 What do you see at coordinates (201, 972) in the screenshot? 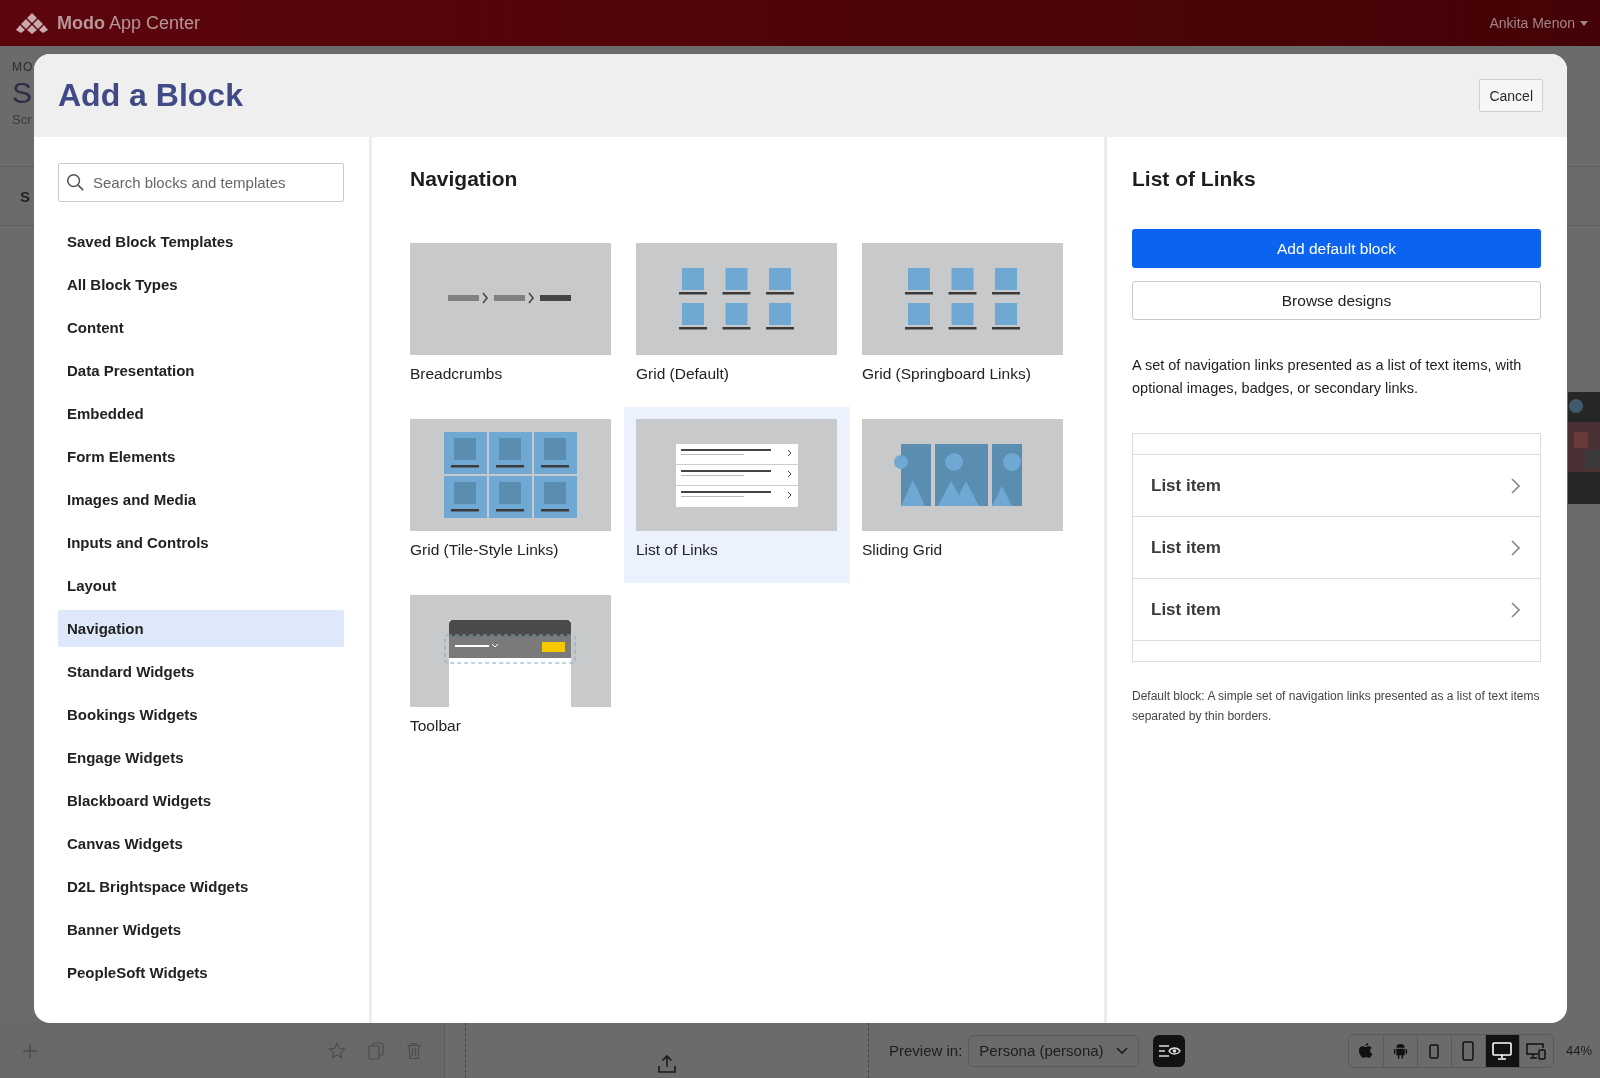
I see `category-item: PeopleSoft Widgets` at bounding box center [201, 972].